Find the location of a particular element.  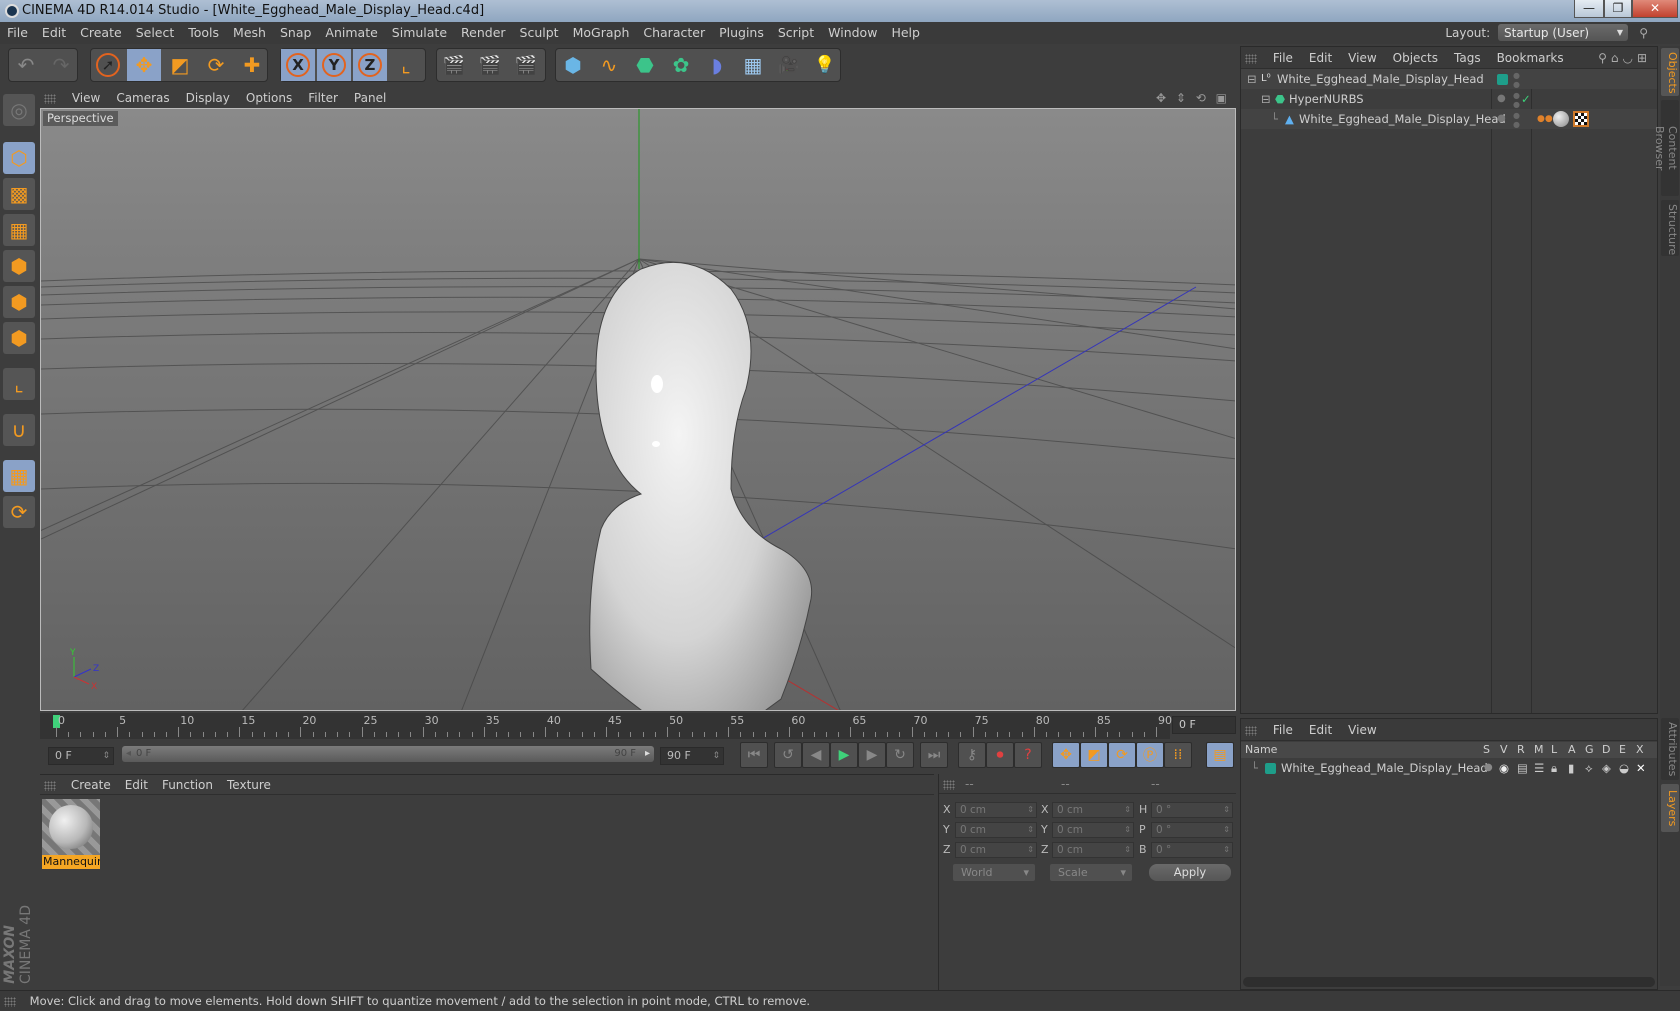

tab-layers: Layers is located at coordinates (1670, 808).